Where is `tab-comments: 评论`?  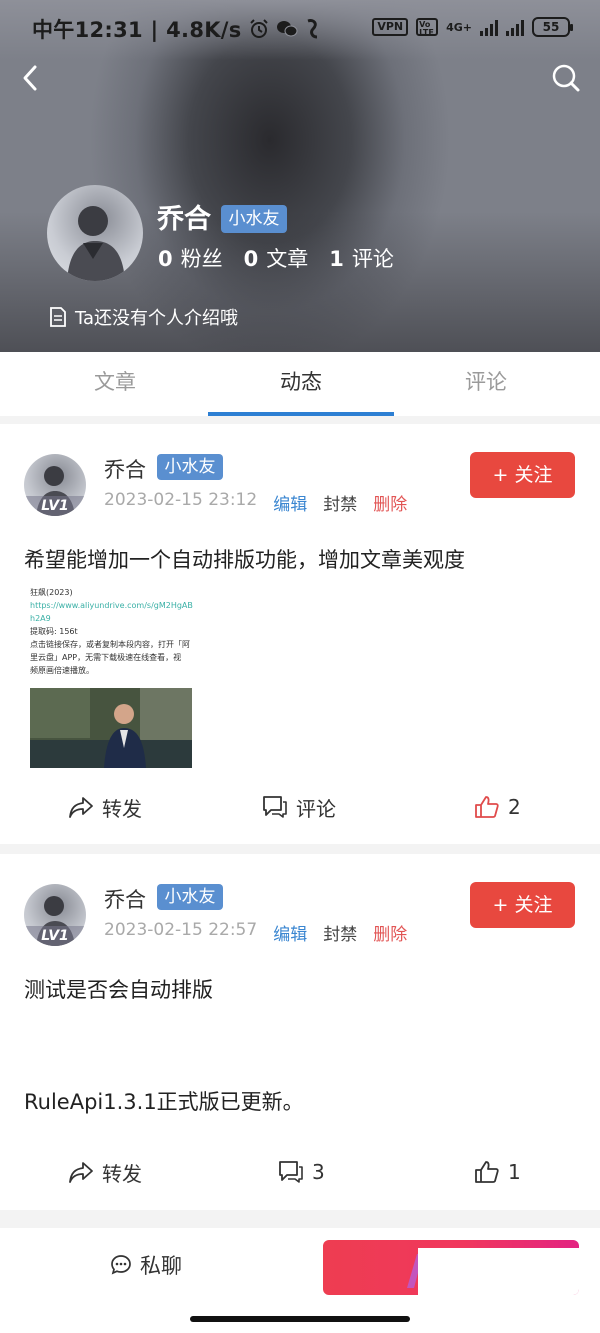 tab-comments: 评论 is located at coordinates (486, 384).